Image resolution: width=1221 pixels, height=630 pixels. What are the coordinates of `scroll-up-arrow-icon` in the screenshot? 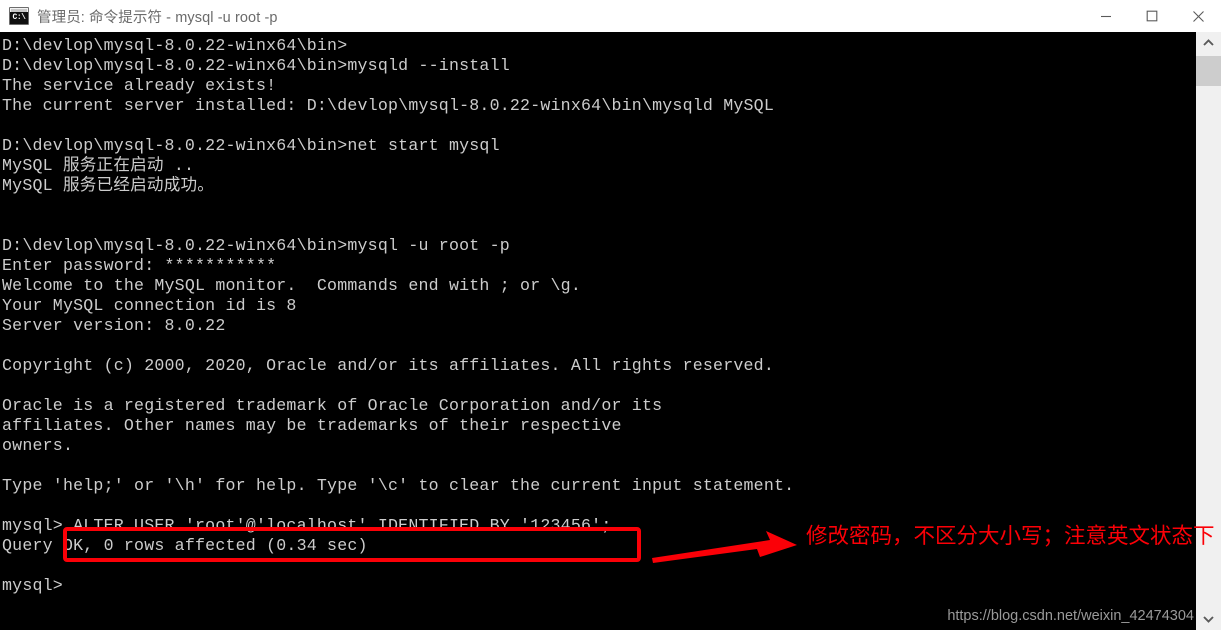 It's located at (1208, 43).